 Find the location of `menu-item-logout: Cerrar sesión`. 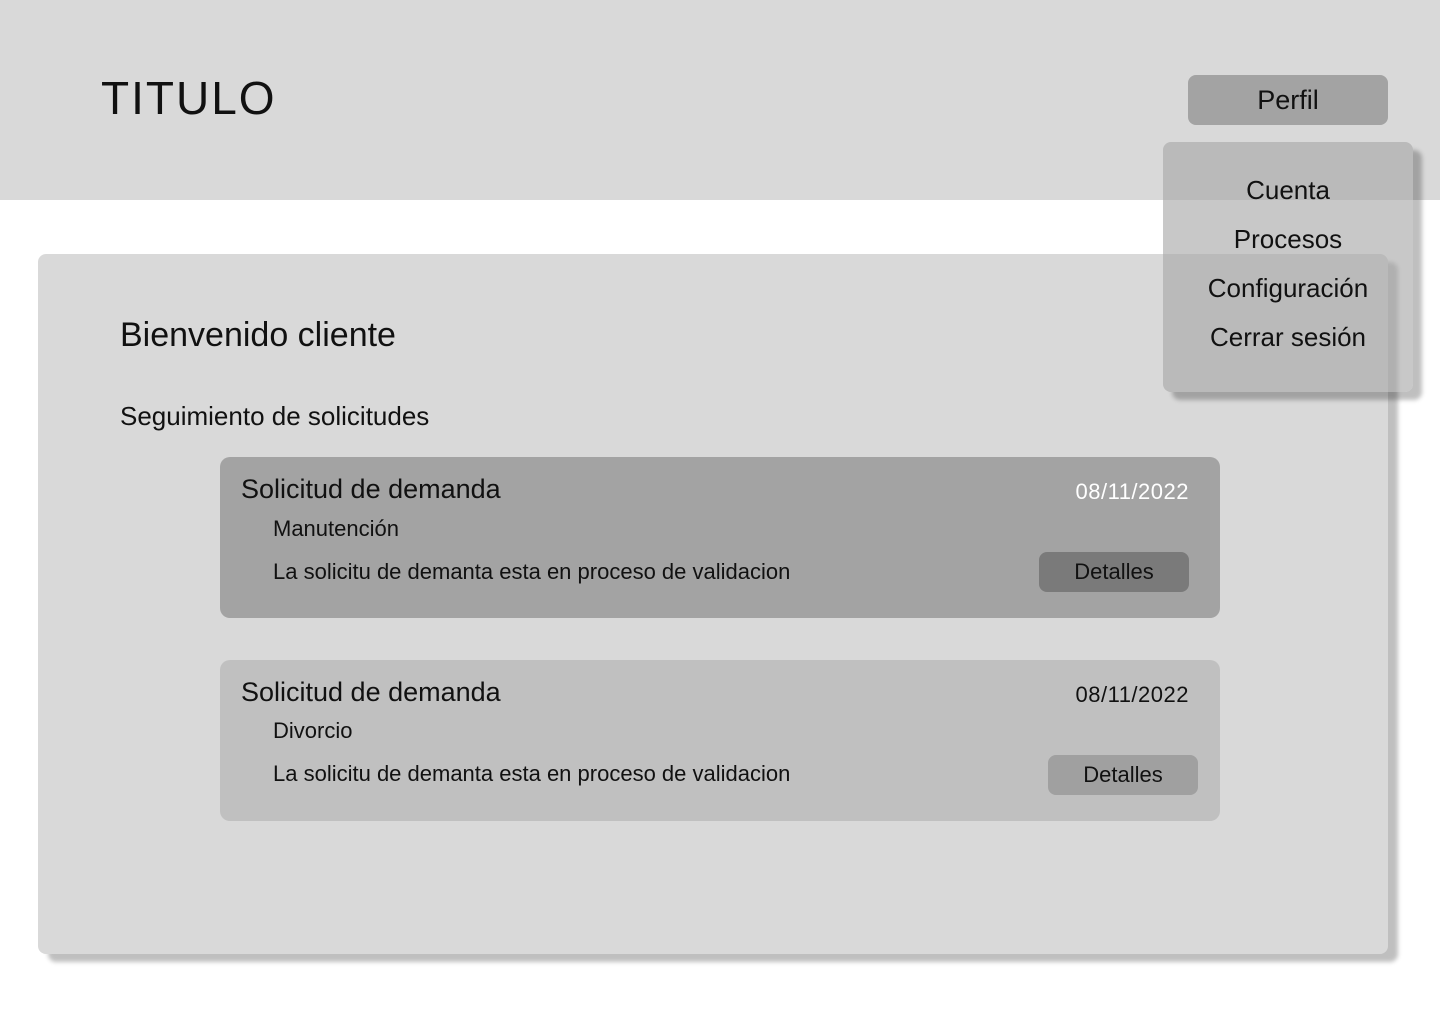

menu-item-logout: Cerrar sesión is located at coordinates (1288, 337).